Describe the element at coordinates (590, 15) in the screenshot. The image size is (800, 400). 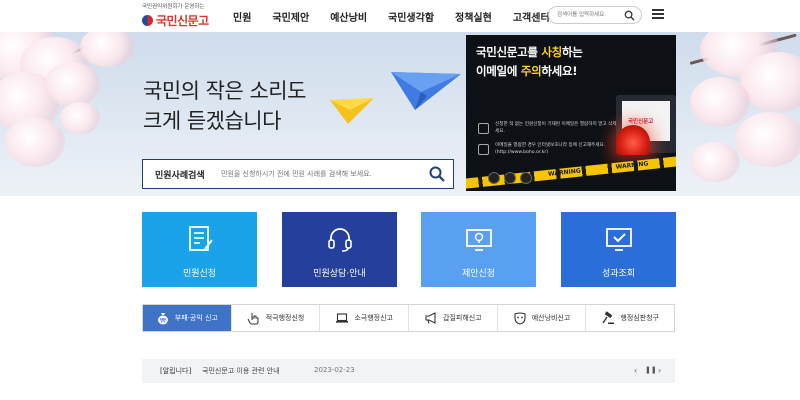
I see `header-search-input` at that location.